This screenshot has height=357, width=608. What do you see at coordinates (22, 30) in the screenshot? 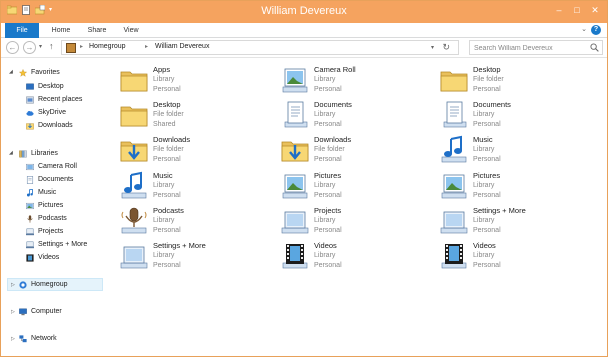
I see `tab-file: File` at bounding box center [22, 30].